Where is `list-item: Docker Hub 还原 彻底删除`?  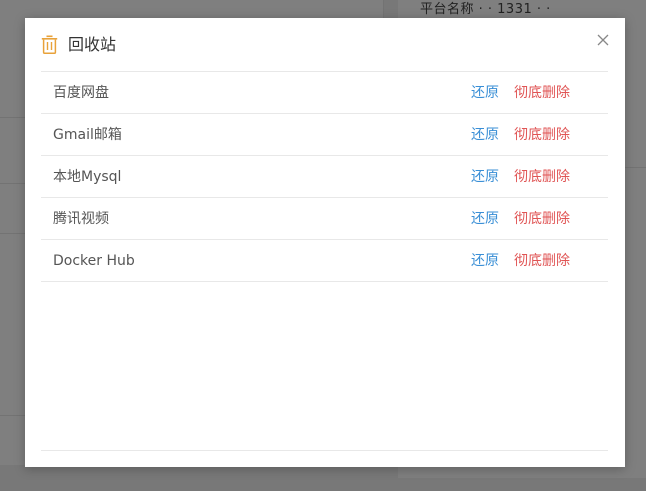 list-item: Docker Hub 还原 彻底删除 is located at coordinates (324, 261).